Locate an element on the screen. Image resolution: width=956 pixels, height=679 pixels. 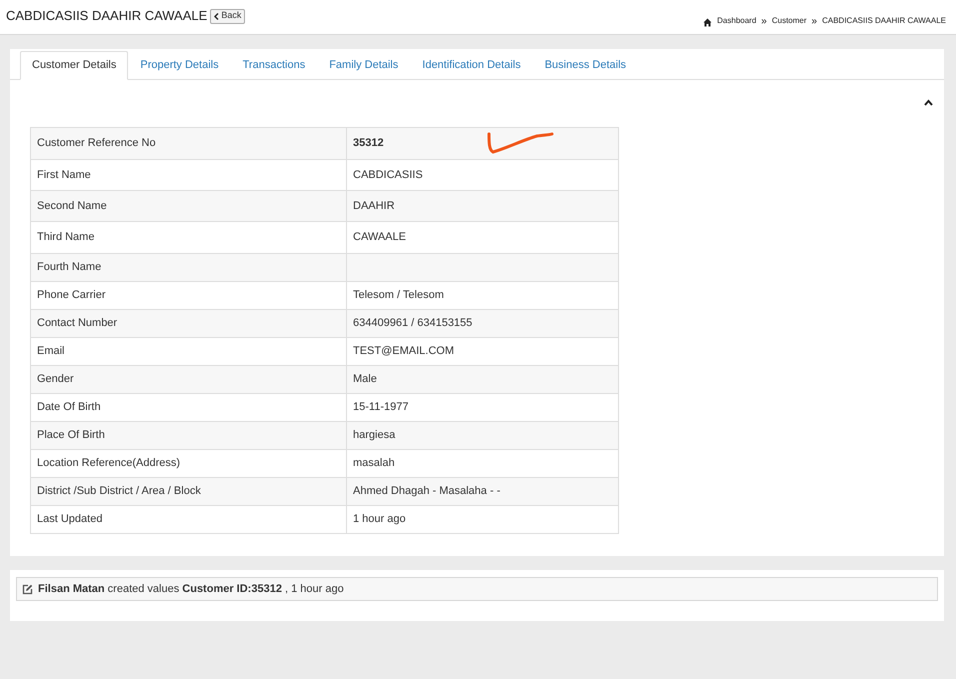
field-value: masalah is located at coordinates (374, 463).